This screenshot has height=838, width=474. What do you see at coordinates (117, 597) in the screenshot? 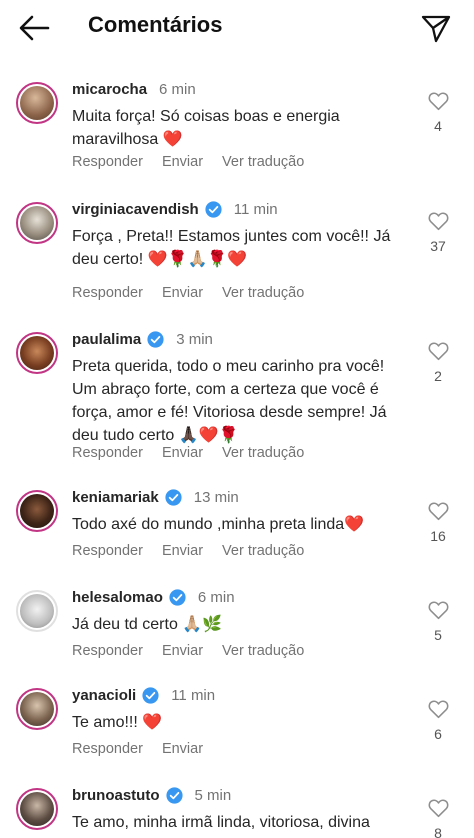
I see `username: helesalomao` at bounding box center [117, 597].